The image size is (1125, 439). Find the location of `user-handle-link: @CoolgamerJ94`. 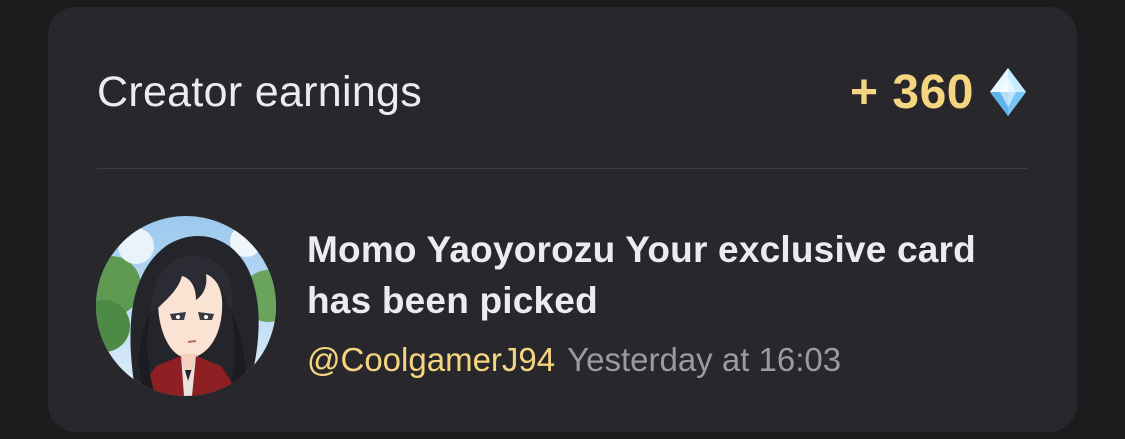

user-handle-link: @CoolgamerJ94 is located at coordinates (431, 359).